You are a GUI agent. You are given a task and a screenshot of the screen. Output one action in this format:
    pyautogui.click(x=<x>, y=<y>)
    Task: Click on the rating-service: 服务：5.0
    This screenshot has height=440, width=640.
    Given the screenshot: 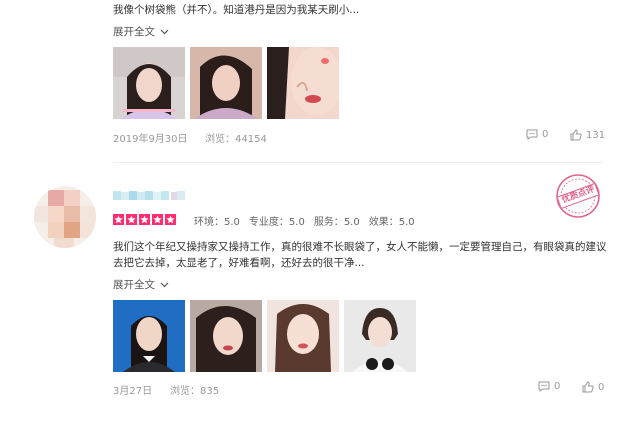 What is the action you would take?
    pyautogui.click(x=336, y=222)
    